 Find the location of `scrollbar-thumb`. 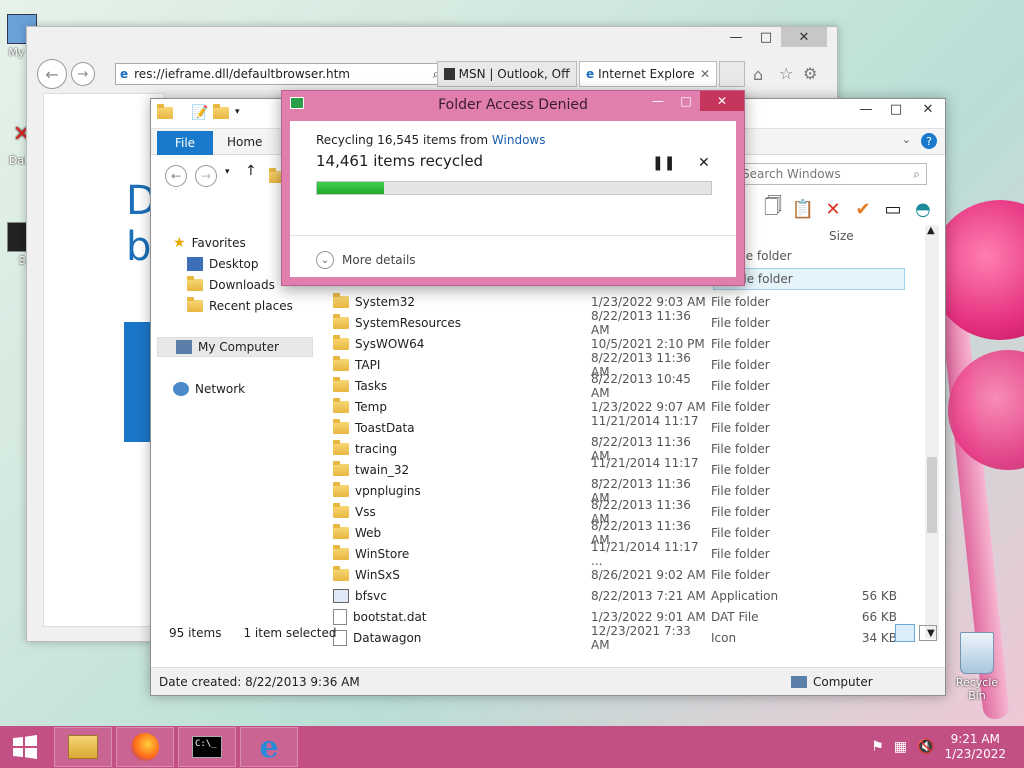

scrollbar-thumb is located at coordinates (932, 495).